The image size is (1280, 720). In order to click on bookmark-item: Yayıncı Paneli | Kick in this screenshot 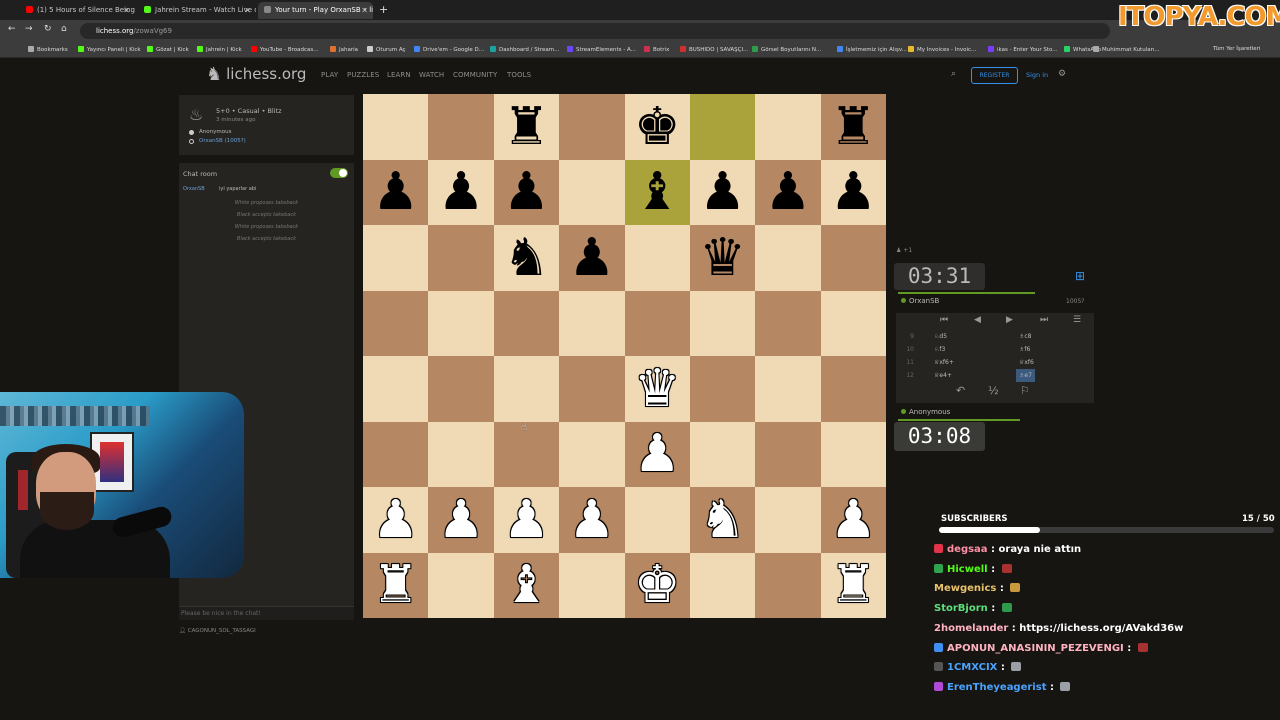, I will do `click(109, 49)`.